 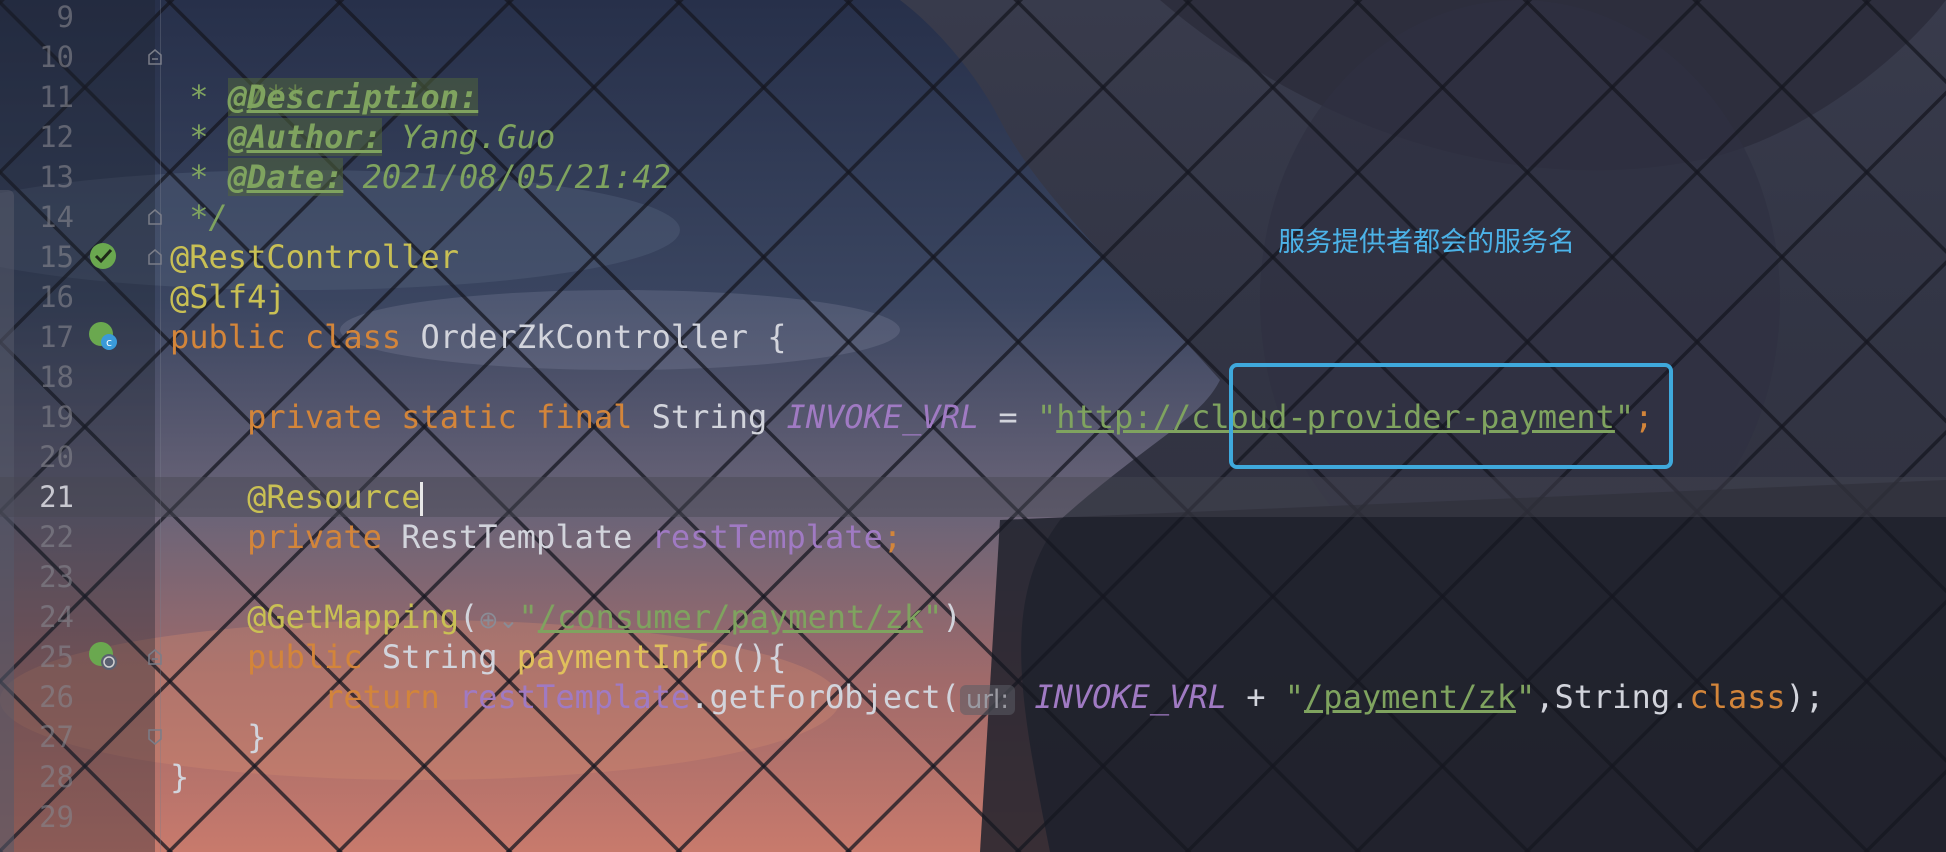 I want to click on javadoc-value: Yang.Guo, so click(x=468, y=137).